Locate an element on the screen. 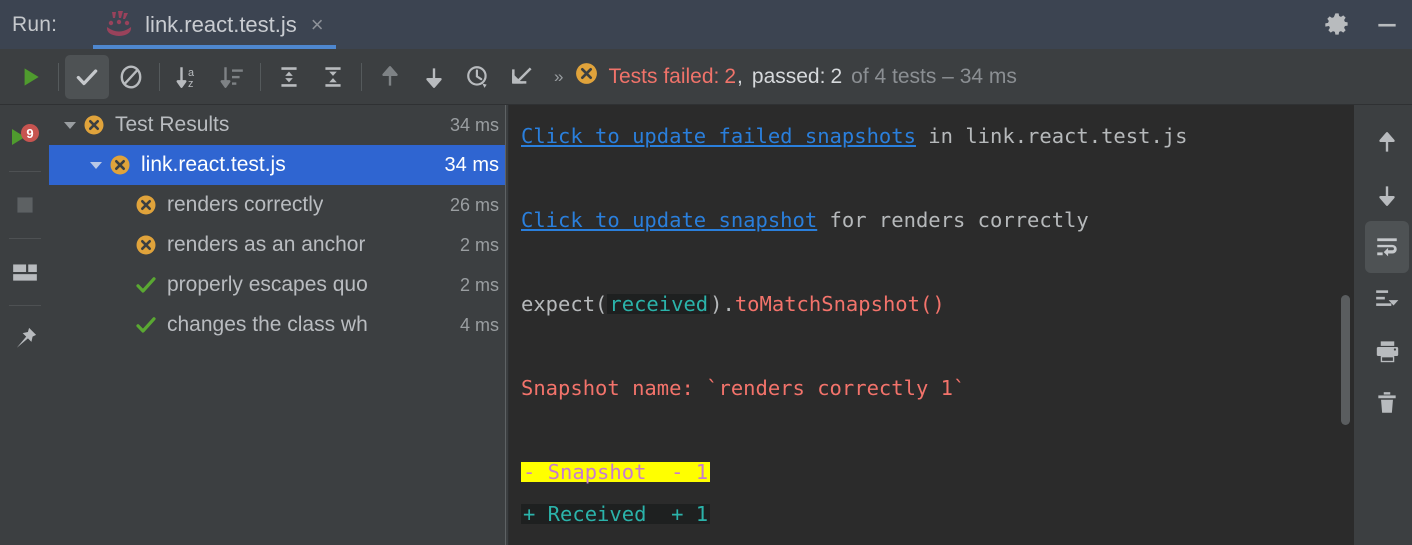 Image resolution: width=1412 pixels, height=545 pixels. tree-row-renders-as-an-anchor: renders as an anchor 2 ms is located at coordinates (277, 245).